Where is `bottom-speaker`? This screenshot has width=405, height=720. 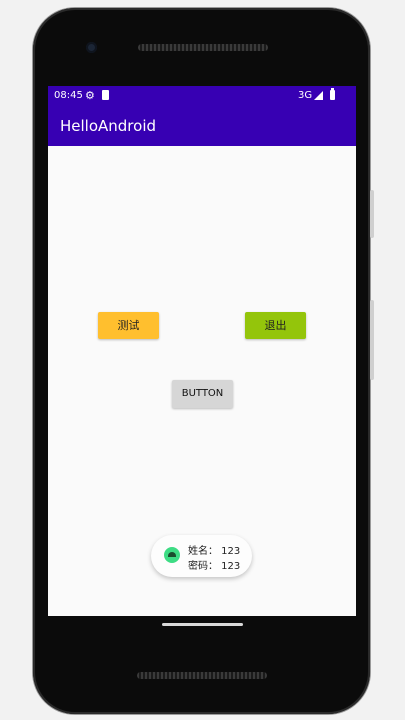 bottom-speaker is located at coordinates (202, 675).